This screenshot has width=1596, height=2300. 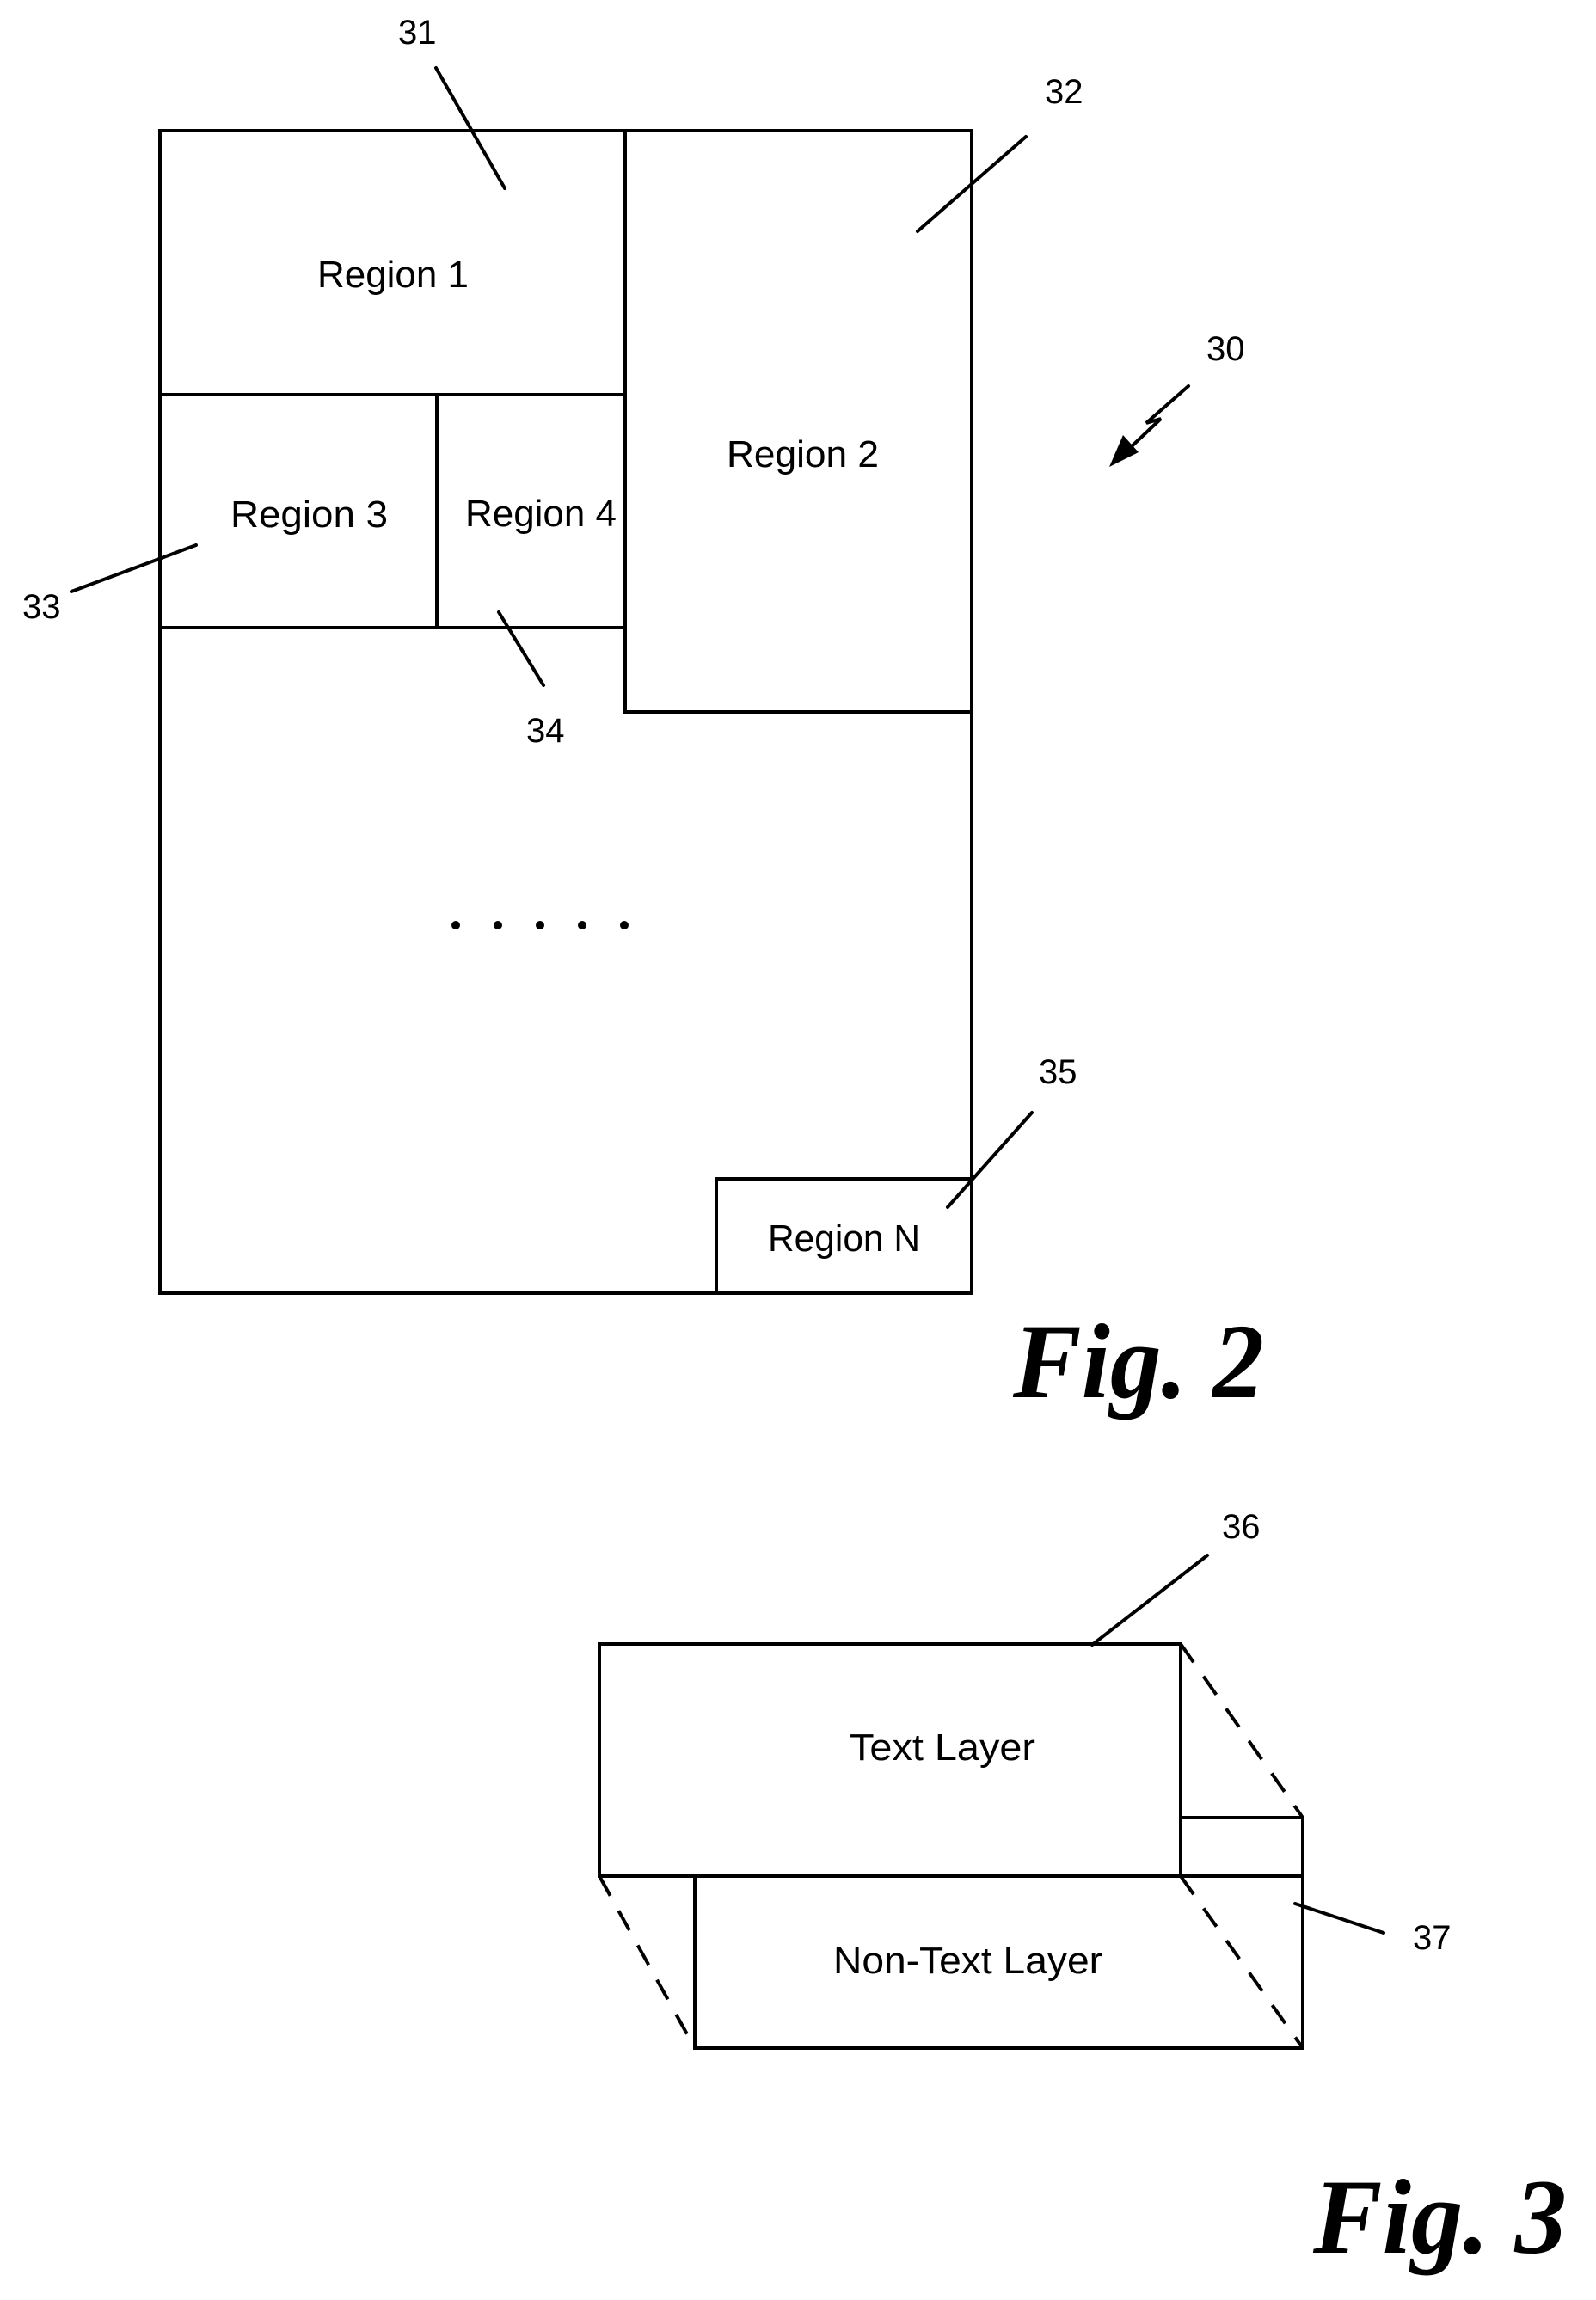 What do you see at coordinates (803, 454) in the screenshot?
I see `region-2-label: Region 2` at bounding box center [803, 454].